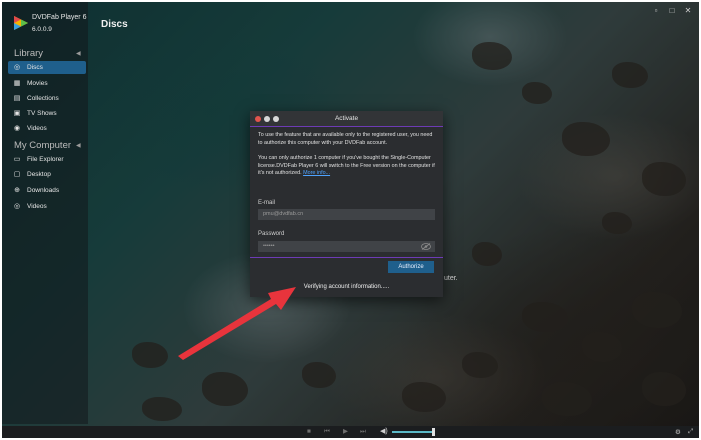 The image size is (701, 440). What do you see at coordinates (78, 53) in the screenshot?
I see `collapse-library-icon: ◀` at bounding box center [78, 53].